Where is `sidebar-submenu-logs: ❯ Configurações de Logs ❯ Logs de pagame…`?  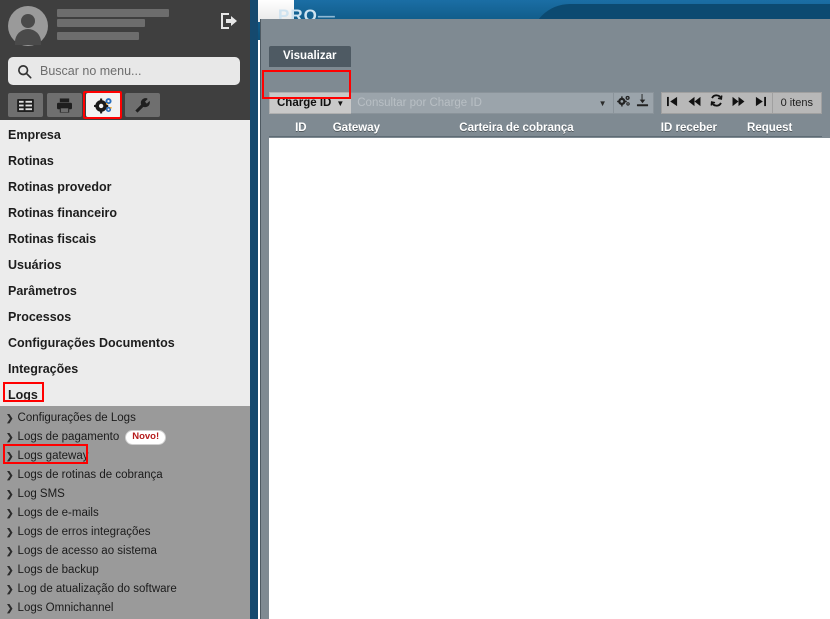
sidebar-submenu-logs: ❯ Configurações de Logs ❯ Logs de pagame… is located at coordinates (125, 512).